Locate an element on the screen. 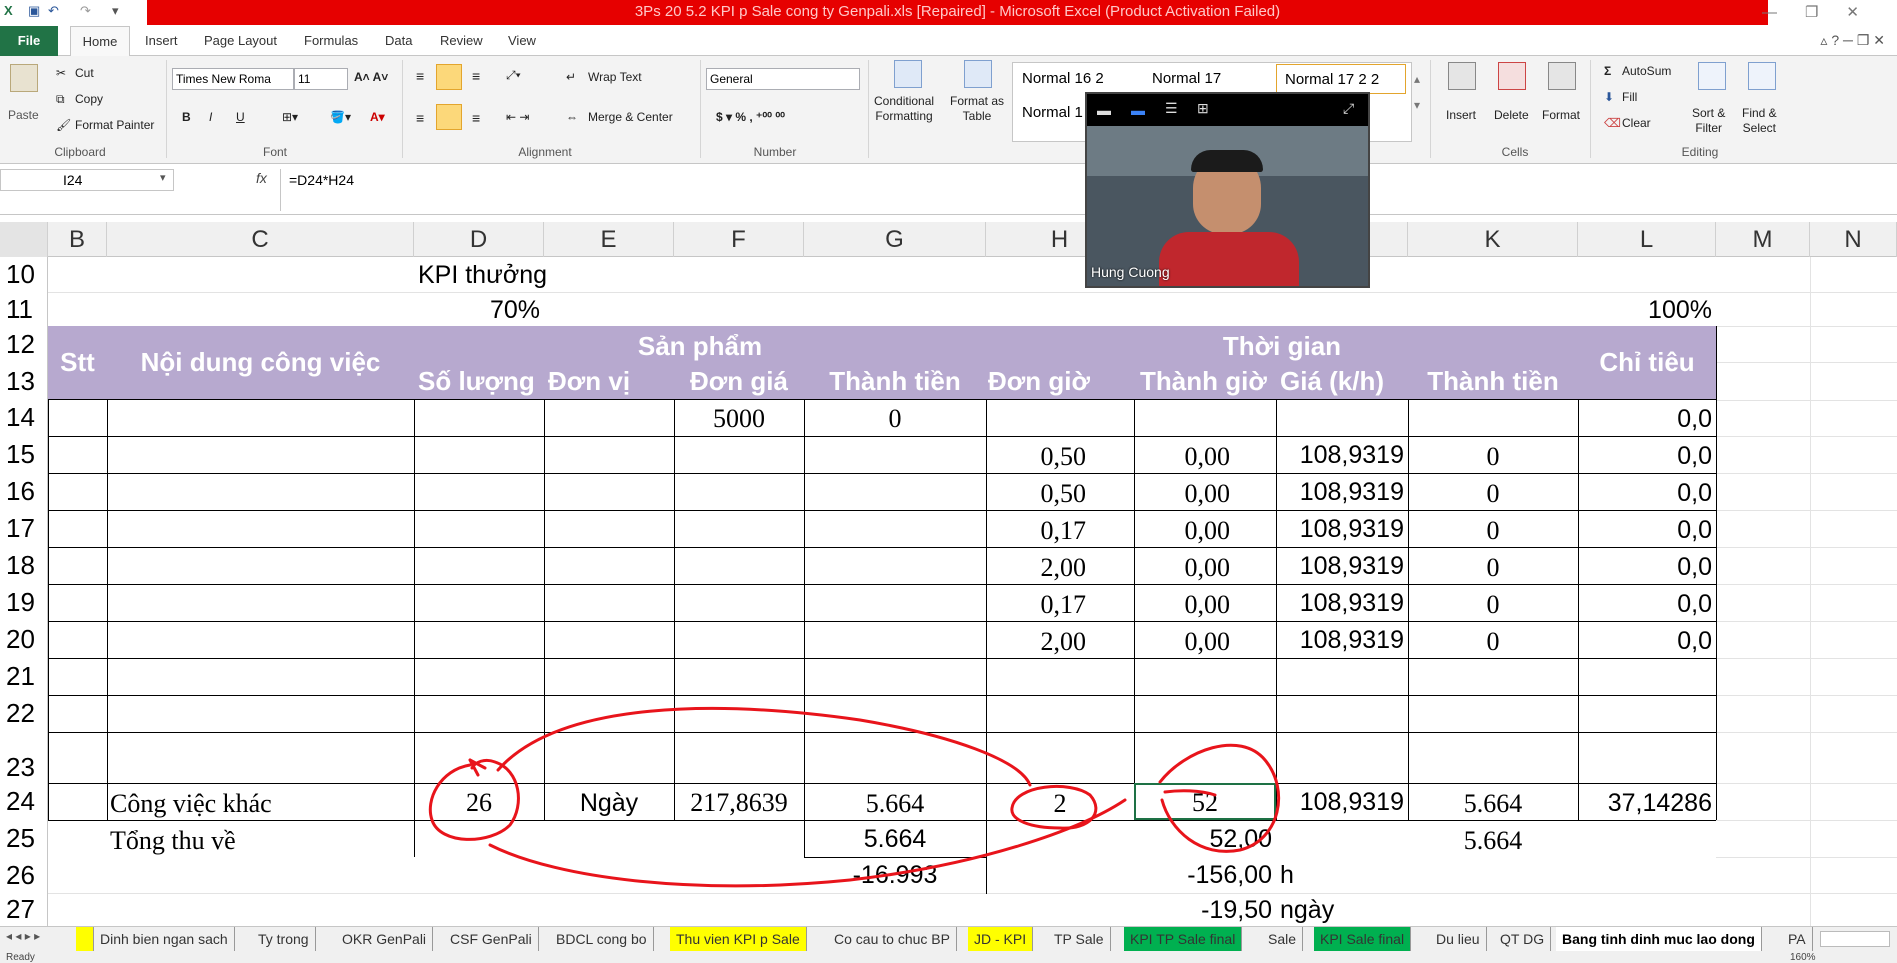 This screenshot has height=963, width=1897. wrap-text-button: Wrap Text is located at coordinates (615, 77).